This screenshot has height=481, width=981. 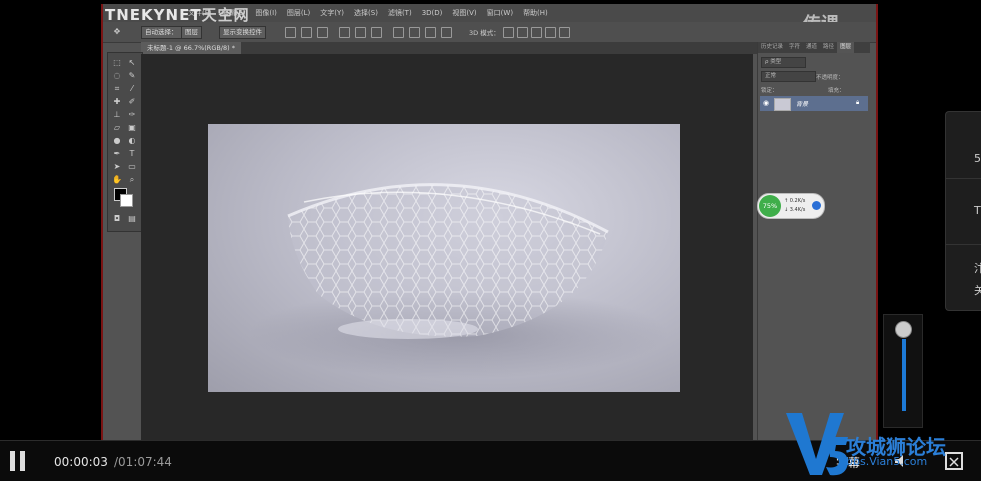 I want to click on popup-item-3: 汴, so click(x=977, y=268).